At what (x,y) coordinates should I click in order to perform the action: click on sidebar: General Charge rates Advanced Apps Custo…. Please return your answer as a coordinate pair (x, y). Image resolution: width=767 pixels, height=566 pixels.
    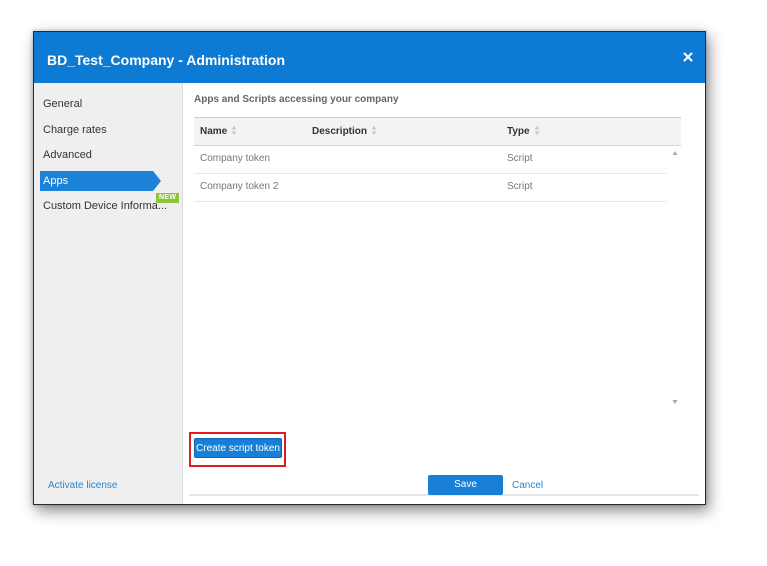
    Looking at the image, I should click on (108, 293).